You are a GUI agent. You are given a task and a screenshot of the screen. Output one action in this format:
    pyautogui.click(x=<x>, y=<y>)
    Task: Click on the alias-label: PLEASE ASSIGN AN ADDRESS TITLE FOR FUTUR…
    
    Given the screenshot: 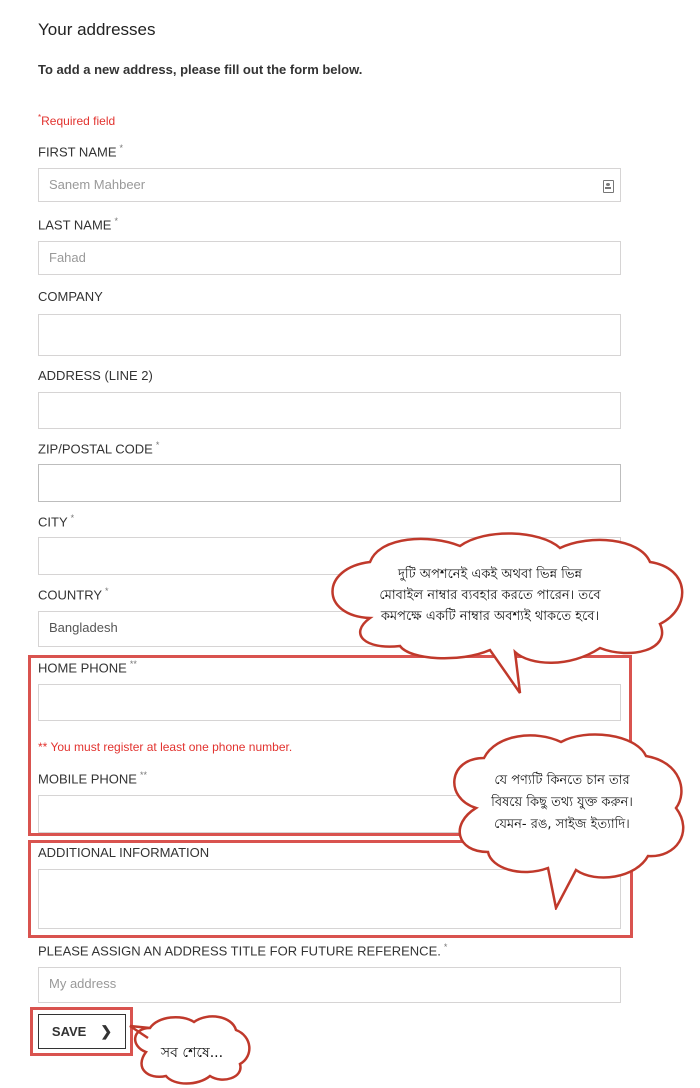 What is the action you would take?
    pyautogui.click(x=243, y=950)
    